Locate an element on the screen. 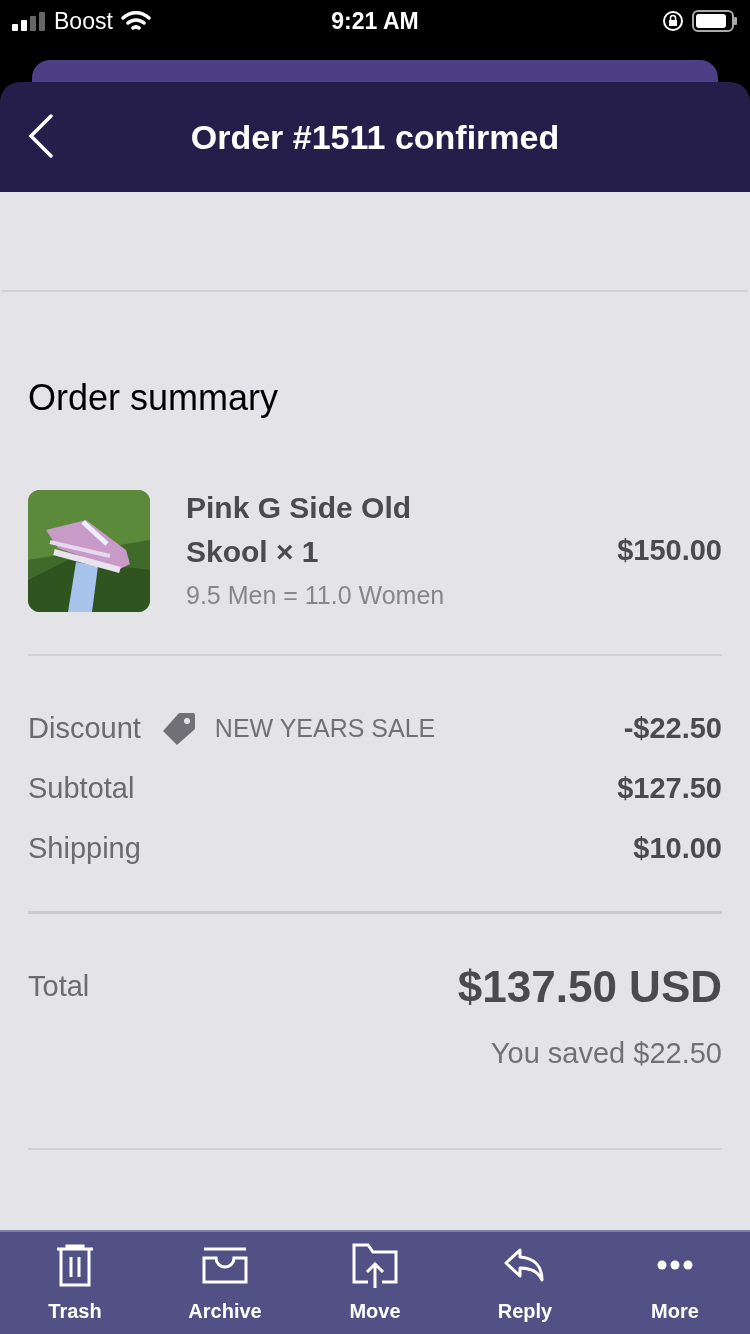 Image resolution: width=750 pixels, height=1334 pixels. discount-code: NEW YEARS SALE is located at coordinates (325, 728).